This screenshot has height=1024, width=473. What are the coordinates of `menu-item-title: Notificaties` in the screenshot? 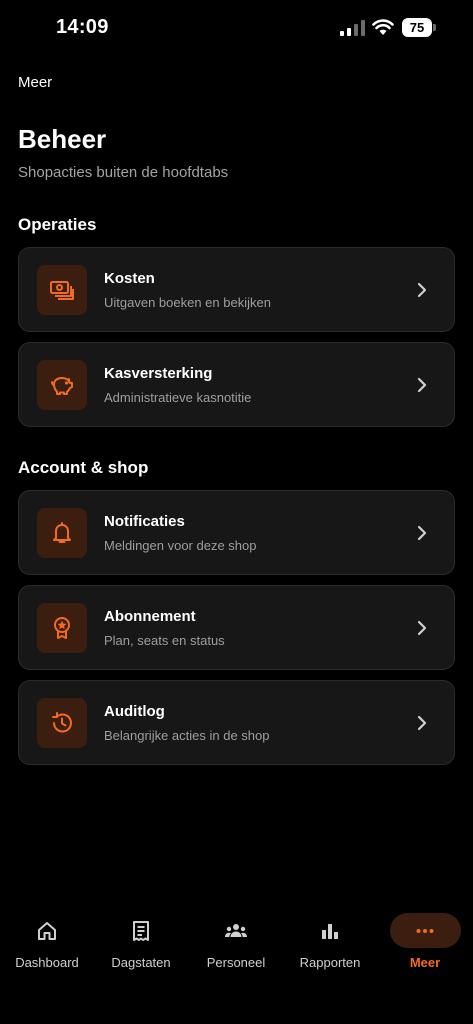 It's located at (144, 521).